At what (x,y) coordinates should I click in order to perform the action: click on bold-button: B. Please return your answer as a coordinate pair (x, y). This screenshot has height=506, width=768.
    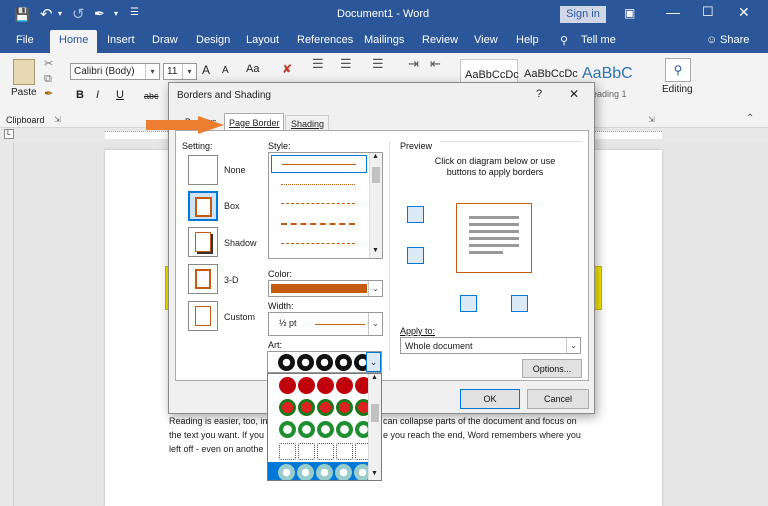
    Looking at the image, I should click on (80, 95).